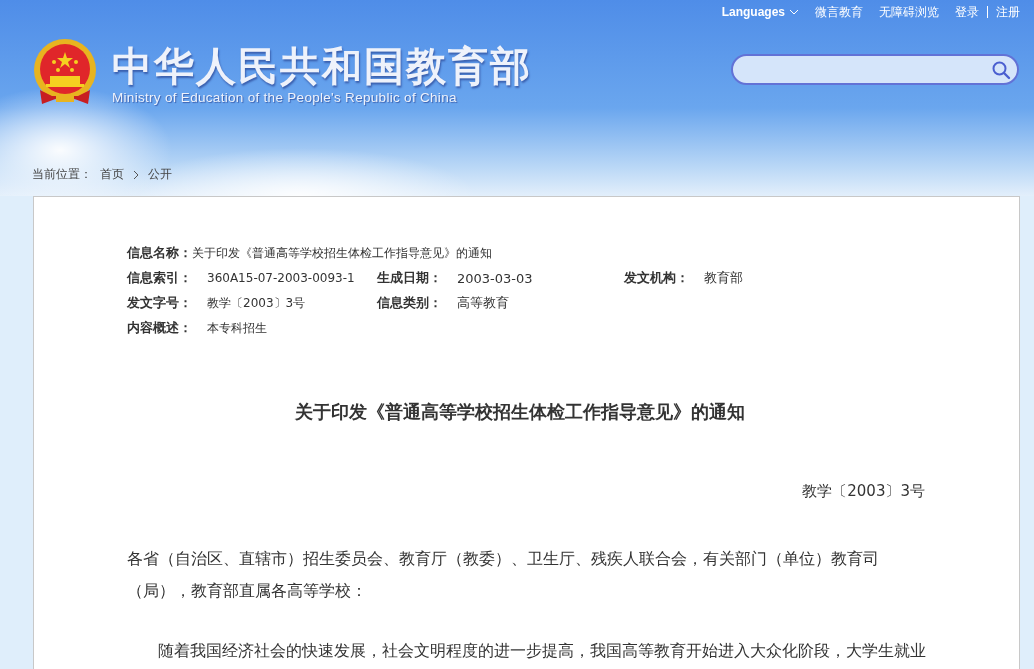 This screenshot has height=669, width=1034. I want to click on site-subtitle: Ministry of Education of the People's Republic of China, so click(285, 97).